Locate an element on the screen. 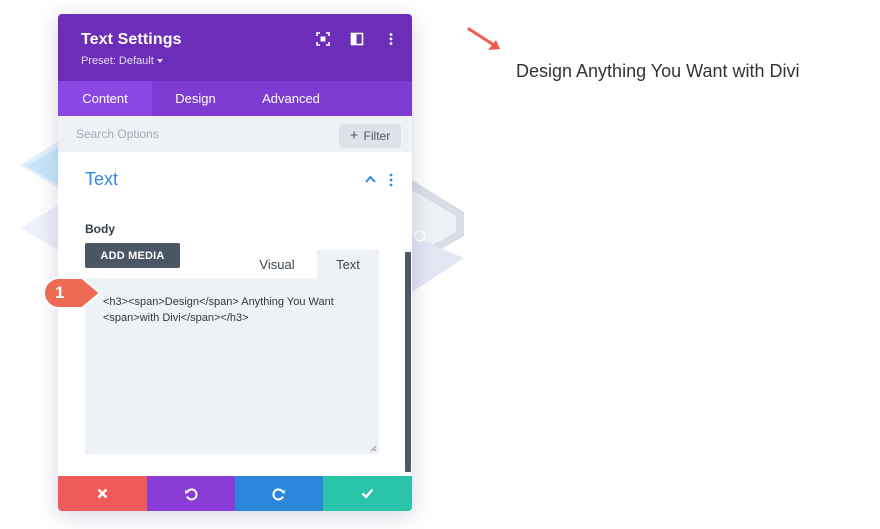  redo-icon is located at coordinates (278, 493).